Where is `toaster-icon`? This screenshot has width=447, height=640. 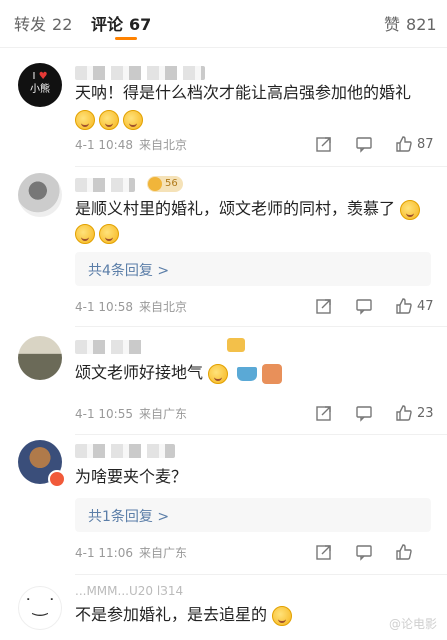 toaster-icon is located at coordinates (272, 373).